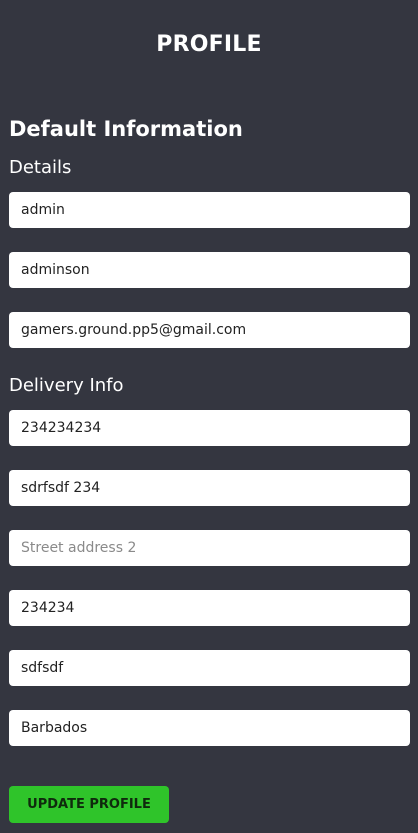  What do you see at coordinates (209, 428) in the screenshot?
I see `phone-number-field` at bounding box center [209, 428].